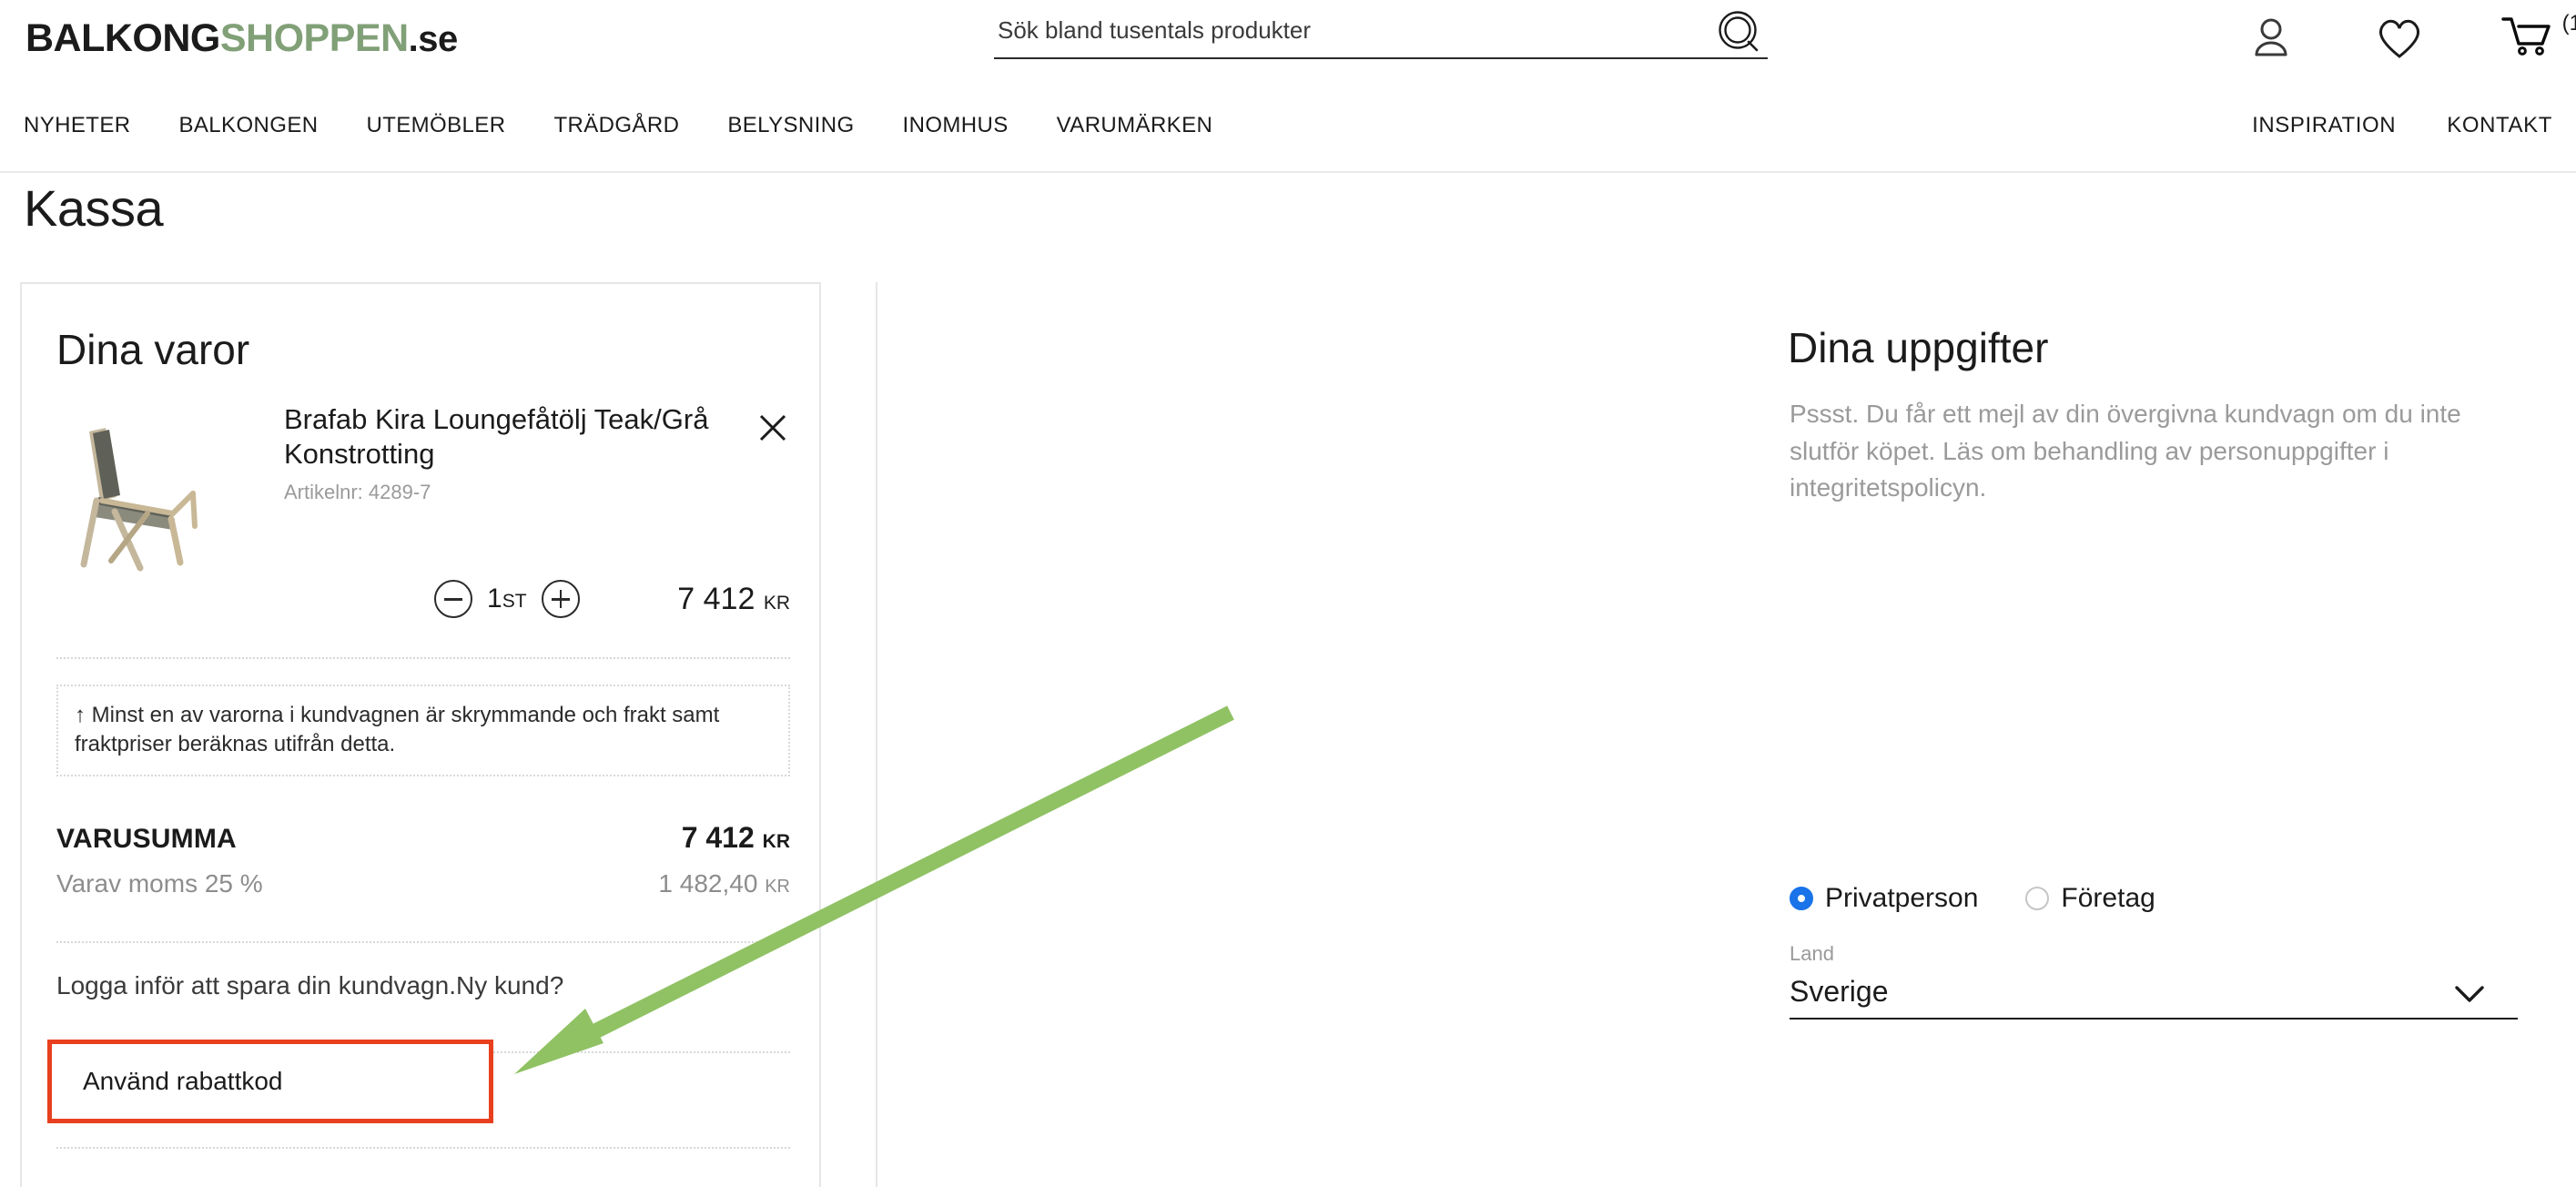 Image resolution: width=2576 pixels, height=1187 pixels. What do you see at coordinates (183, 1081) in the screenshot?
I see `discount-code-label: Använd rabattkod` at bounding box center [183, 1081].